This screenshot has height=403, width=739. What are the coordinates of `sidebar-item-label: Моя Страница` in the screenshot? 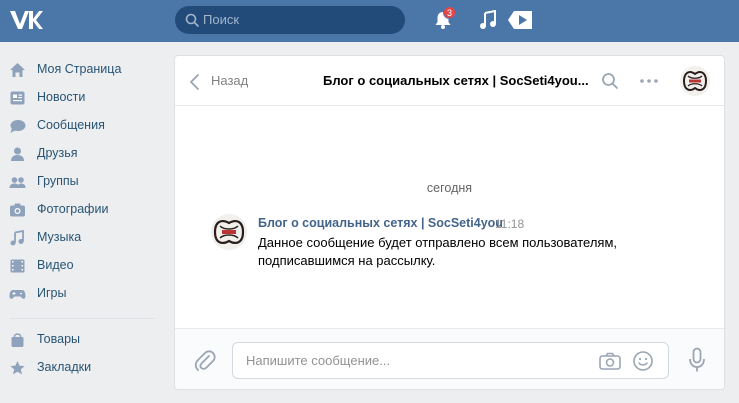 It's located at (79, 69).